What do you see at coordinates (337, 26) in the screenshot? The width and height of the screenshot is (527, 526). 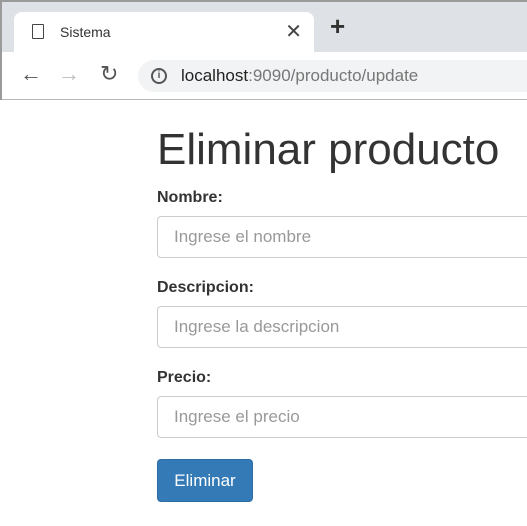 I see `new-tab-icon: +` at bounding box center [337, 26].